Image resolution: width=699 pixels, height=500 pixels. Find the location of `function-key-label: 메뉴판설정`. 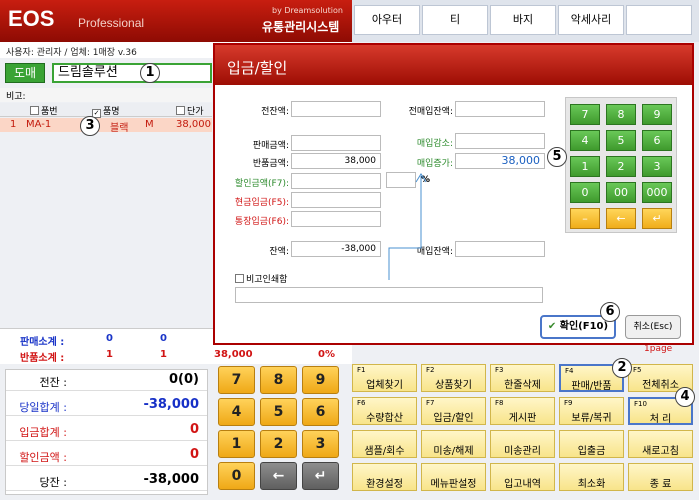

function-key-label: 메뉴판설정 is located at coordinates (453, 484).